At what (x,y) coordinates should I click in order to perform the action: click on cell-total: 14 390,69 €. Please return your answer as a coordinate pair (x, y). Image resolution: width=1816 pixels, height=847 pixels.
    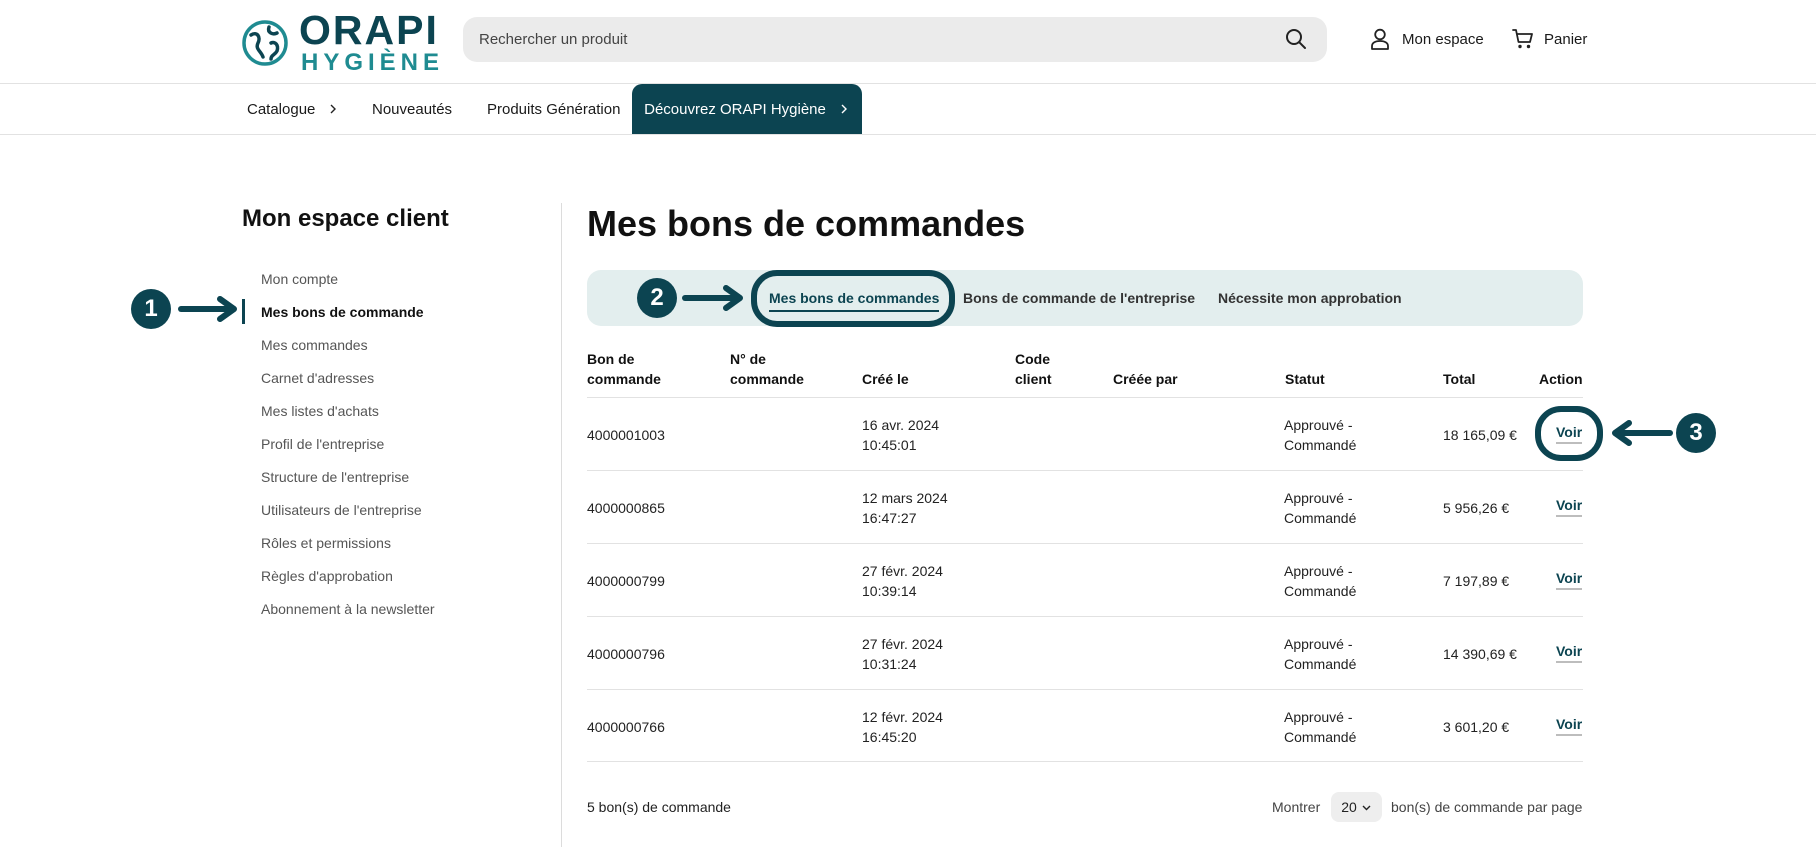
    Looking at the image, I should click on (1480, 654).